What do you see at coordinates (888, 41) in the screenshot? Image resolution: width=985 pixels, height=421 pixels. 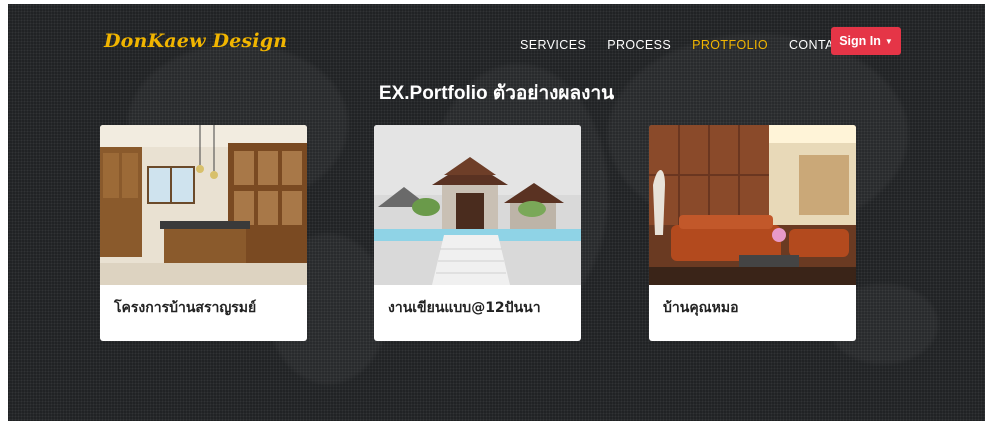 I see `caret-down-icon: ▼` at bounding box center [888, 41].